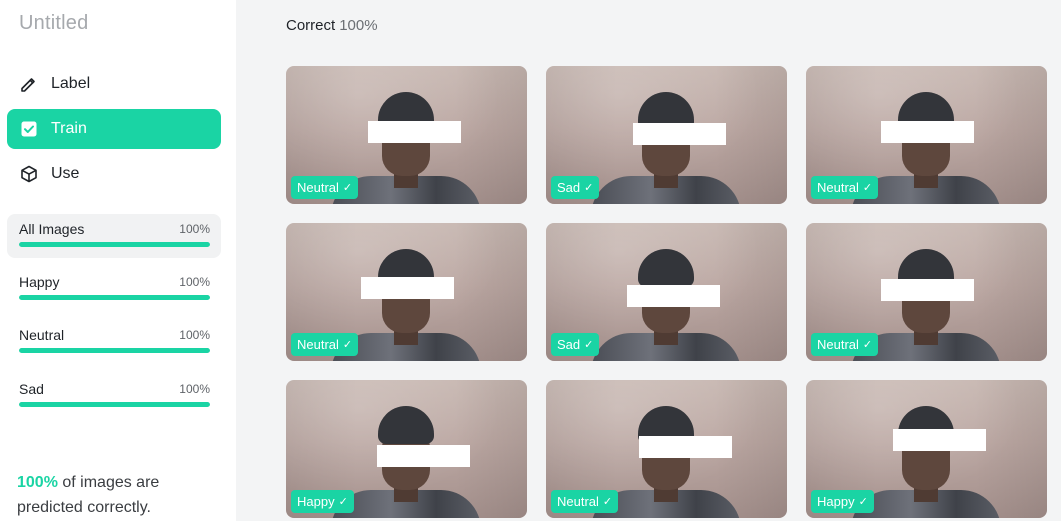 This screenshot has width=1061, height=521. I want to click on class-name: Happy, so click(39, 282).